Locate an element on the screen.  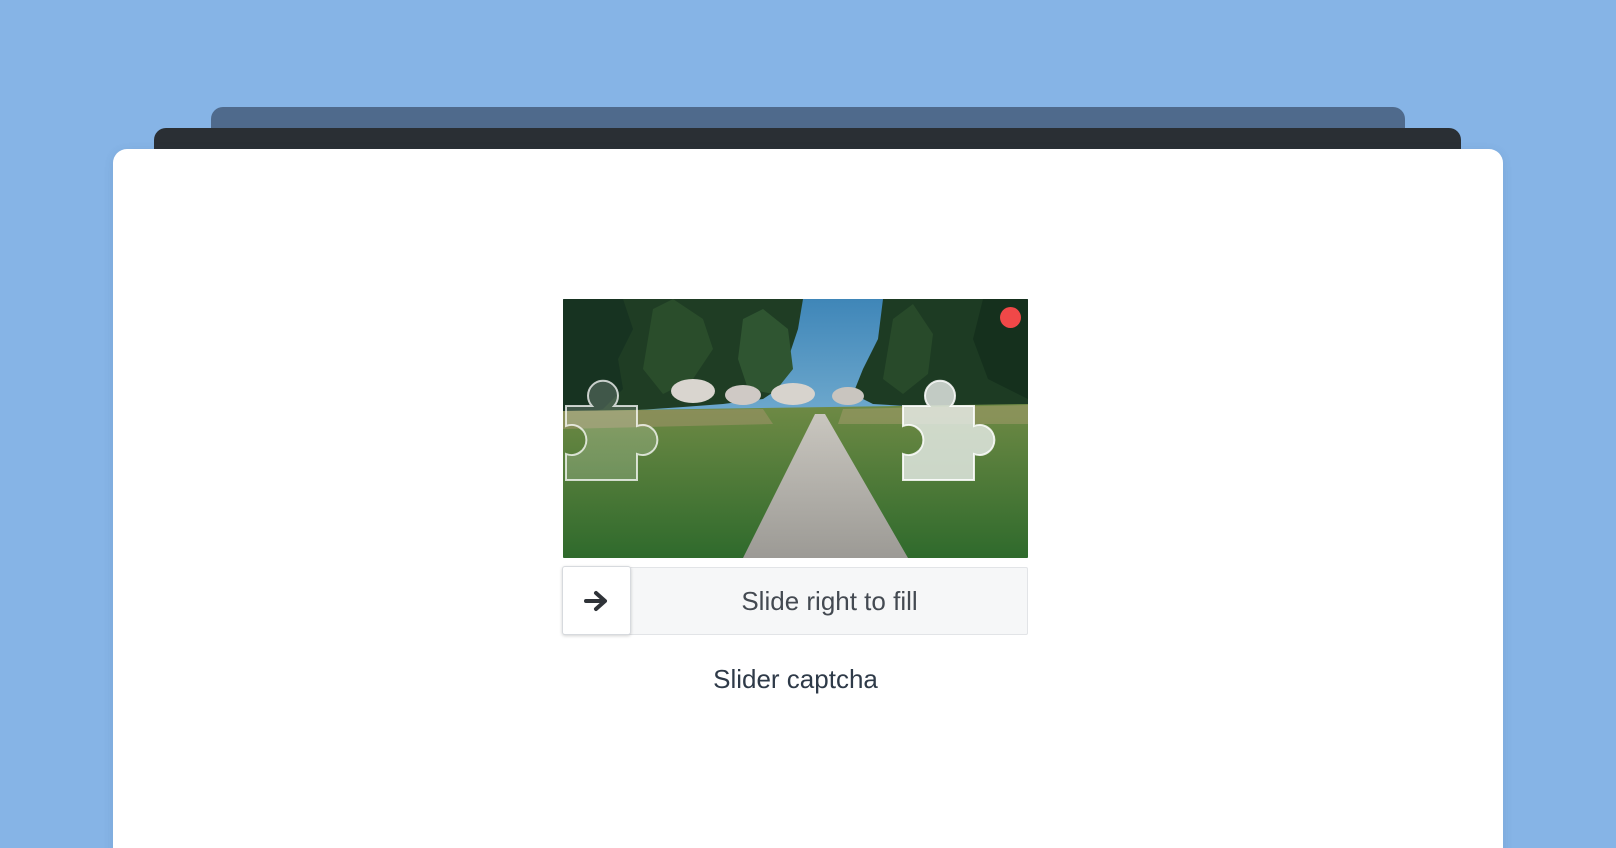
refresh-dot is located at coordinates (1010, 317).